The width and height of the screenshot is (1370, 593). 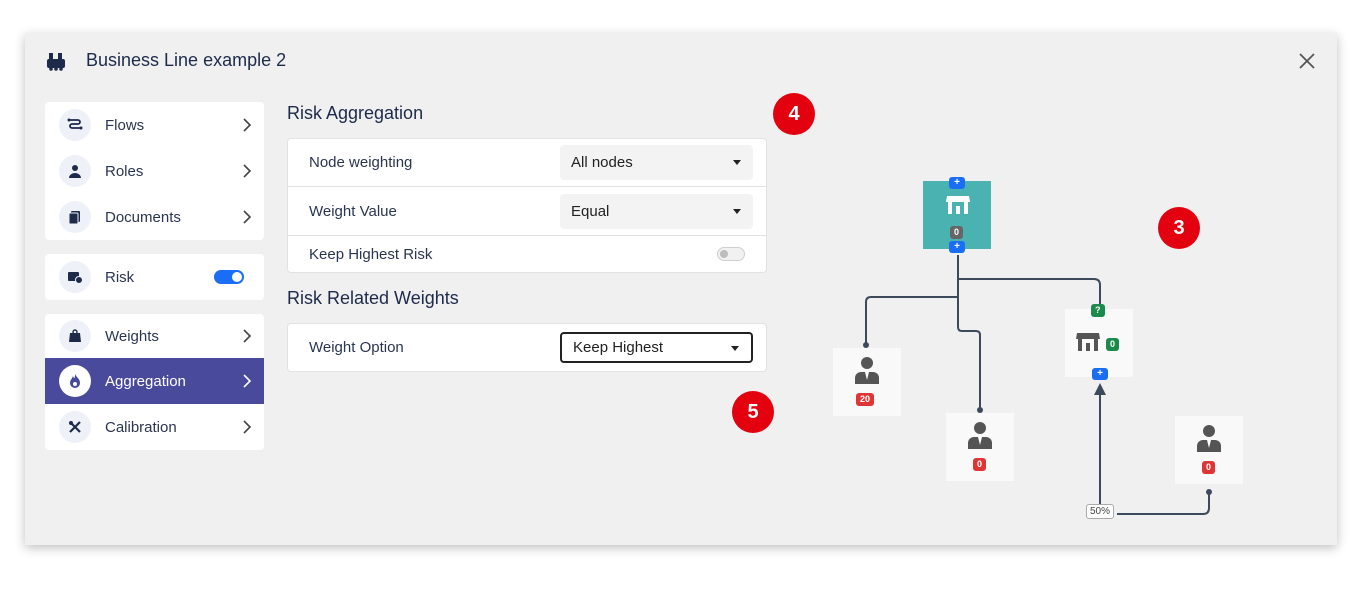 I want to click on graph-node-store: 0, so click(x=1099, y=343).